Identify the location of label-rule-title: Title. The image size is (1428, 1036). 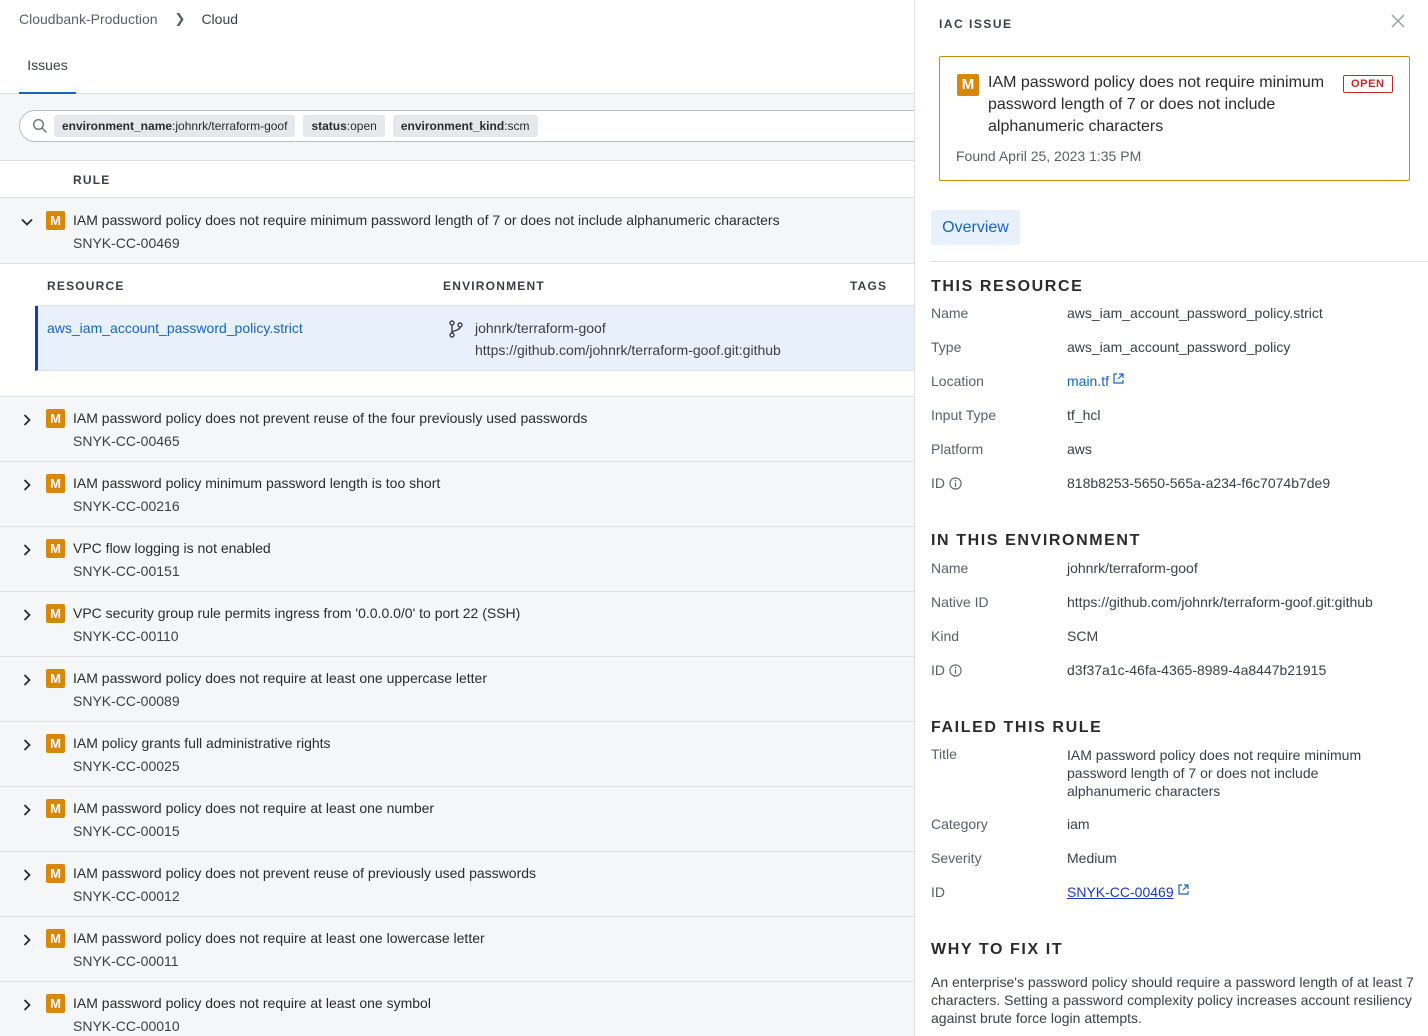
(944, 754).